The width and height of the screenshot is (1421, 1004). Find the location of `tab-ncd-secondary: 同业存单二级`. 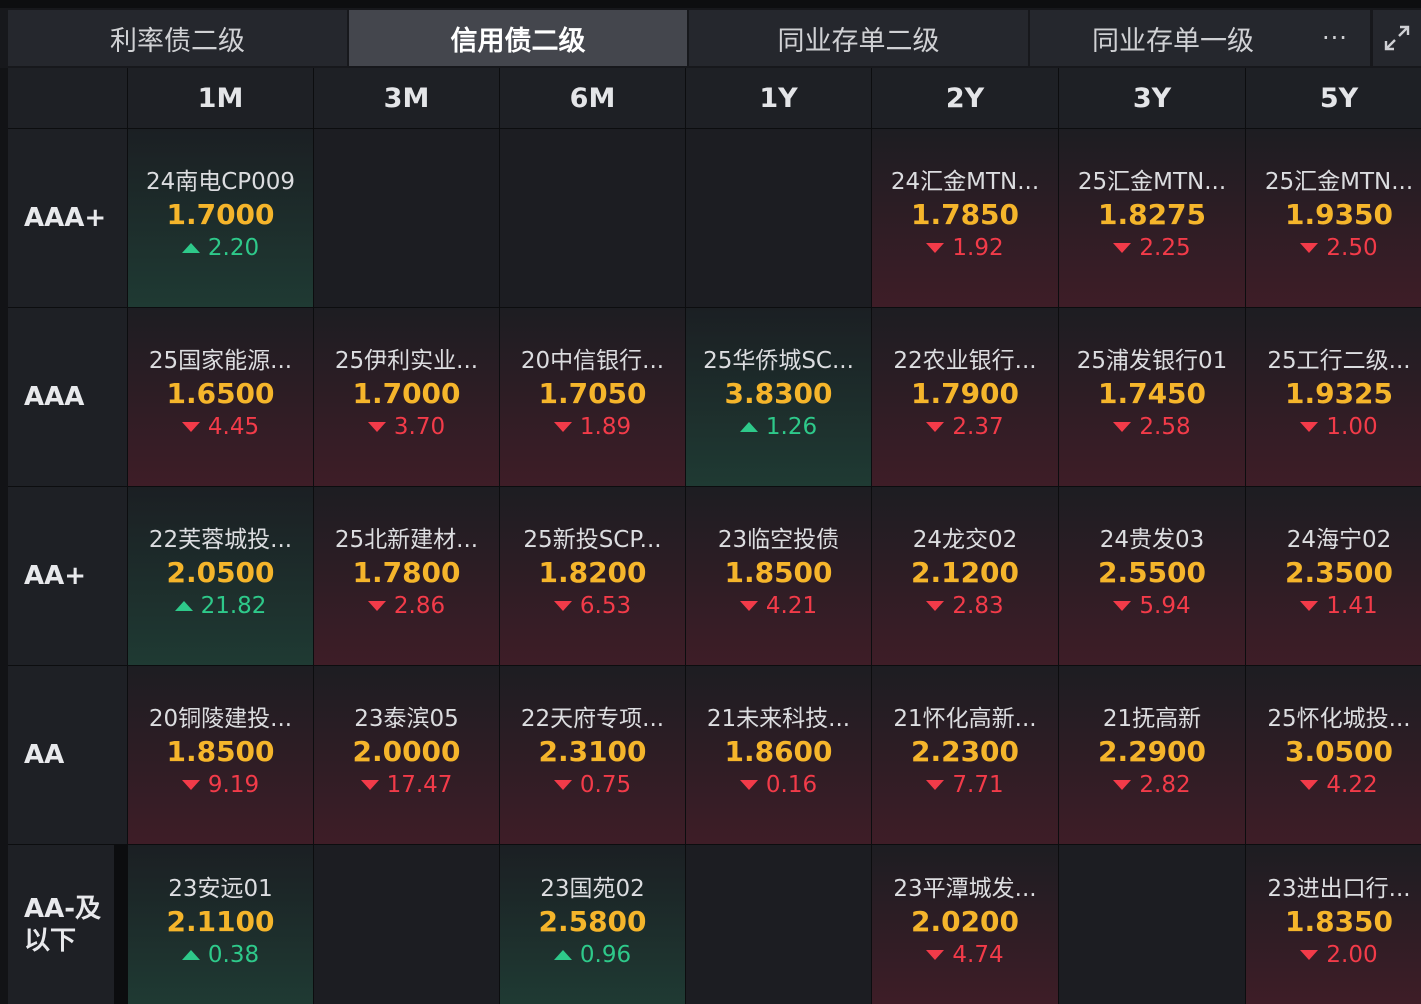

tab-ncd-secondary: 同业存单二级 is located at coordinates (858, 38).